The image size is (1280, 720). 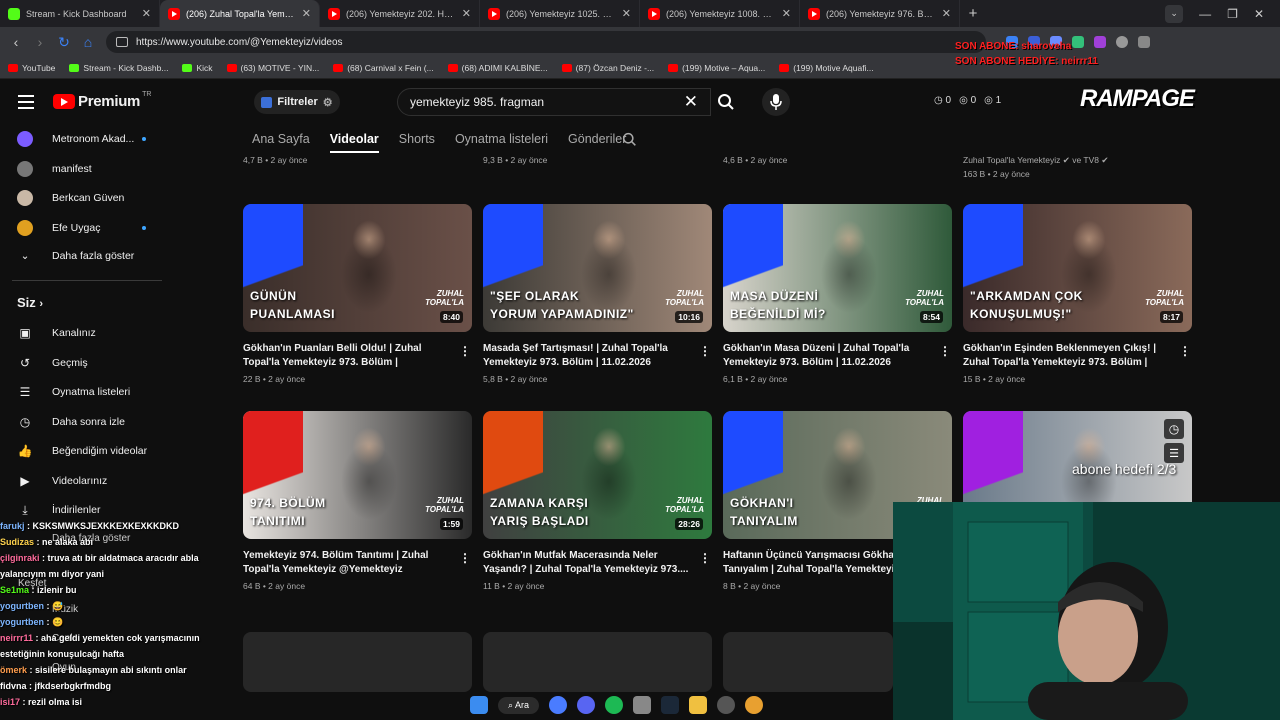 I want to click on video-thumbnail: 974. BÖLÜM TANITIMI ZUHAL TOPAL'LA 1:59, so click(x=357, y=475).